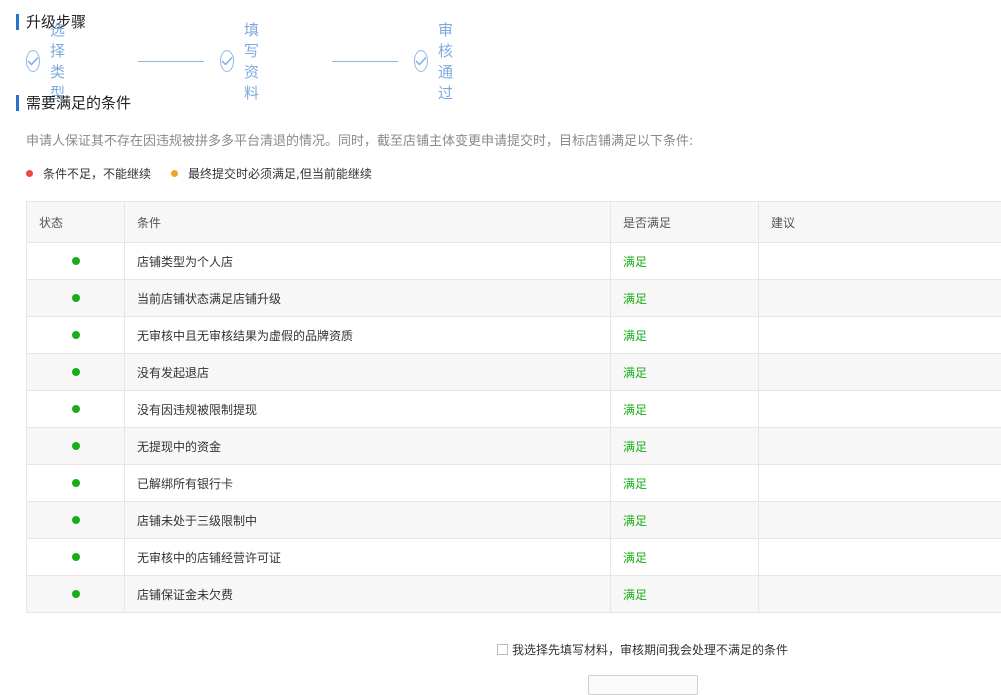  I want to click on table-header-row: 状态 条件 是否满足 建议, so click(514, 222).